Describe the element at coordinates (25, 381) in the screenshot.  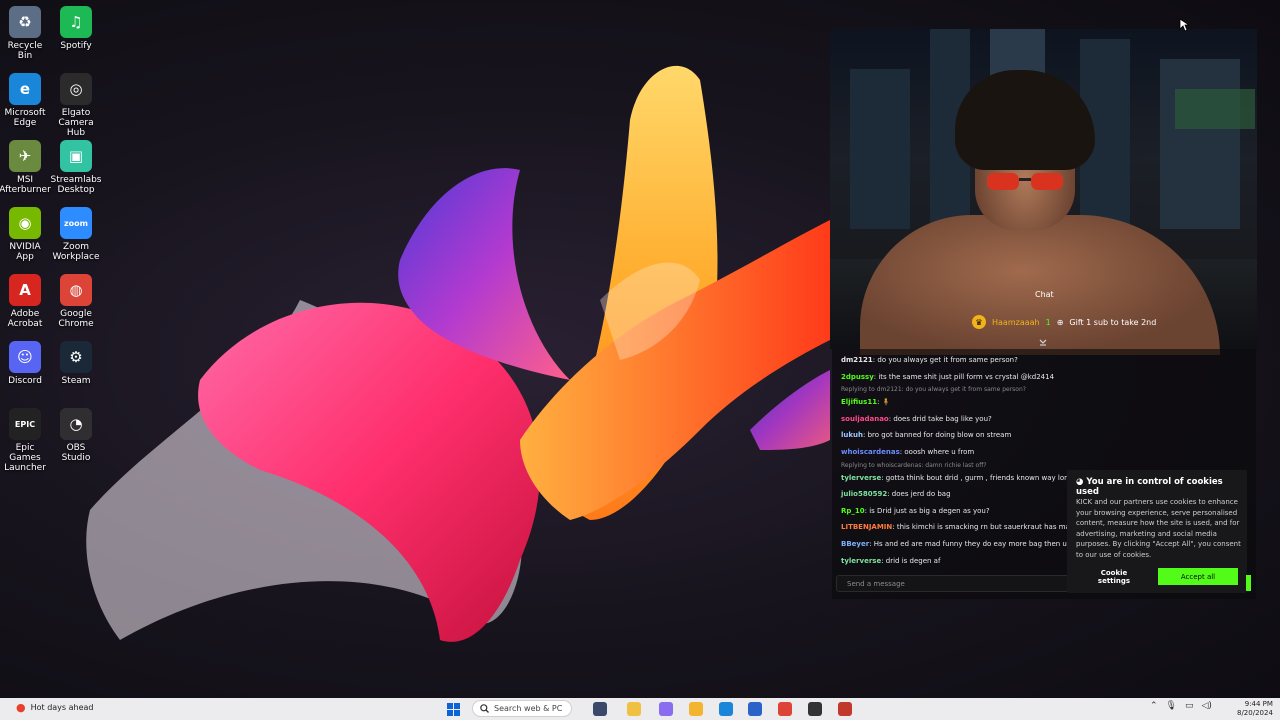
I see `desktop-icon-label: Discord` at that location.